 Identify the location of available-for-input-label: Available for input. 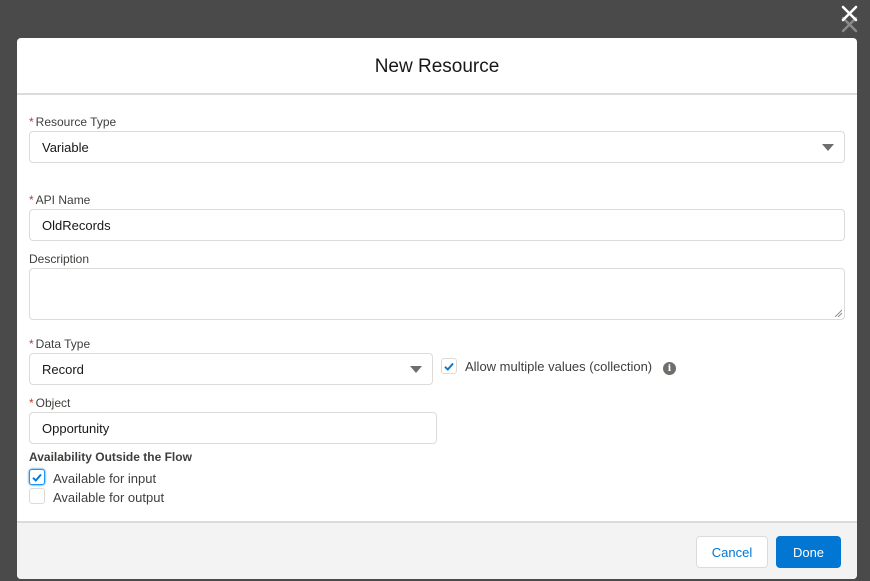
(105, 478).